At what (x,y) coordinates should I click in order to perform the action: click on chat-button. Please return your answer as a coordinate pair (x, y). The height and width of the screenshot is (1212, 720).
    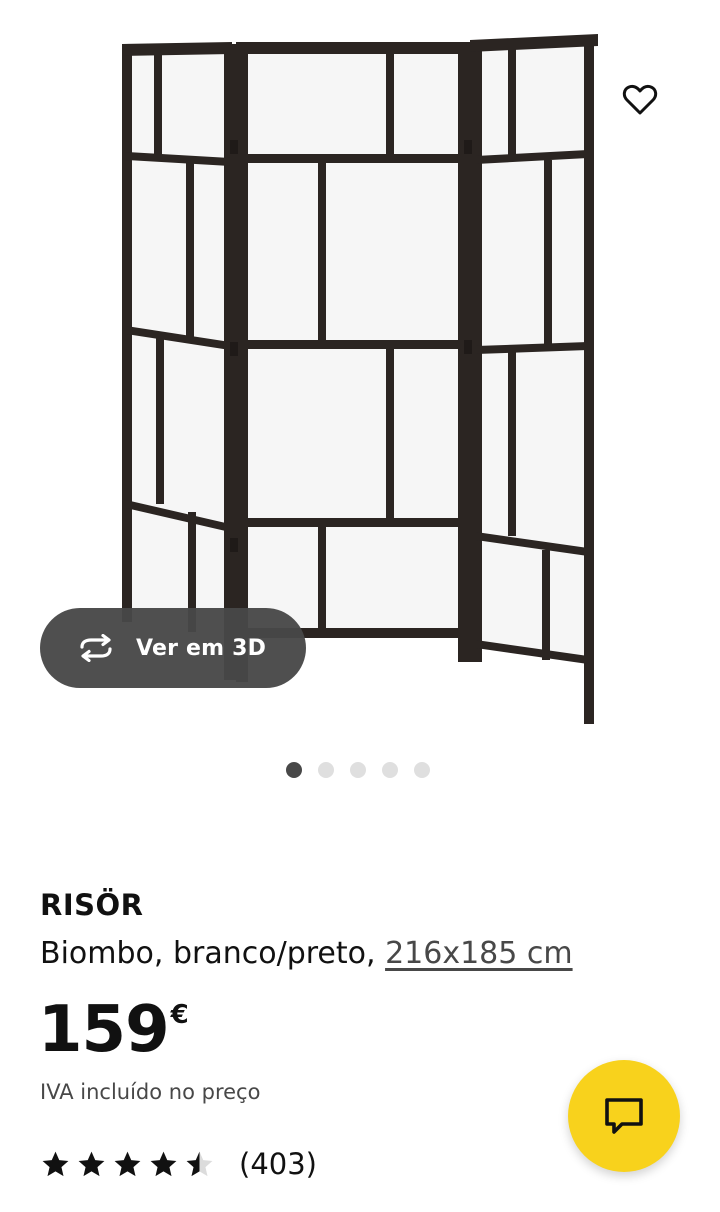
    Looking at the image, I should click on (624, 1116).